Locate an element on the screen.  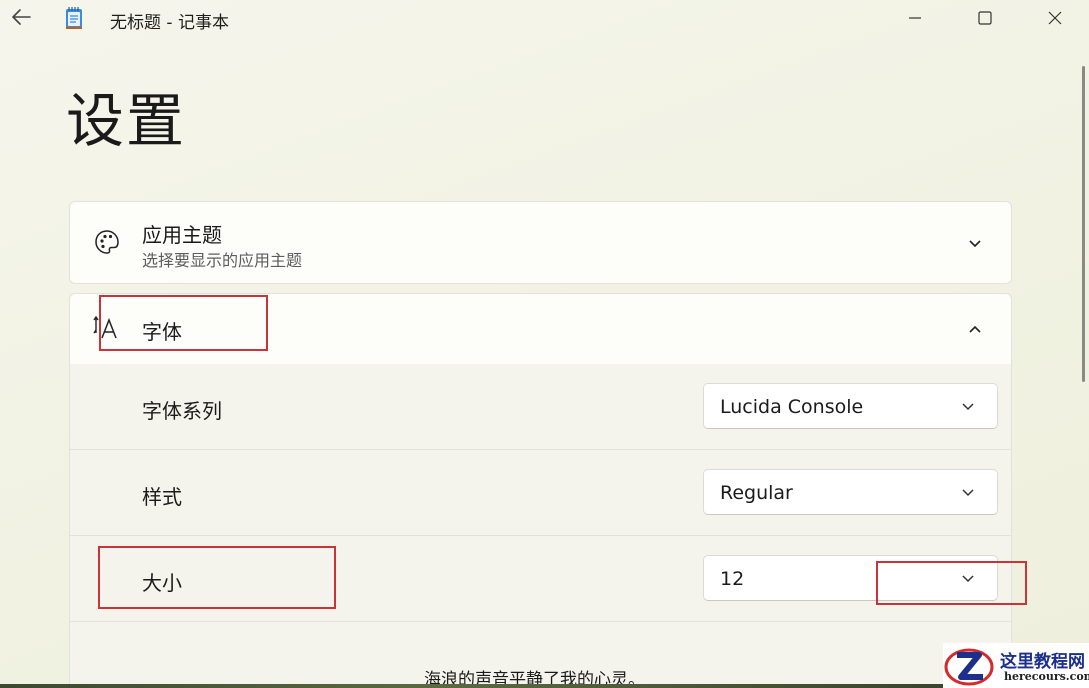
highlight-box-size is located at coordinates (217, 577).